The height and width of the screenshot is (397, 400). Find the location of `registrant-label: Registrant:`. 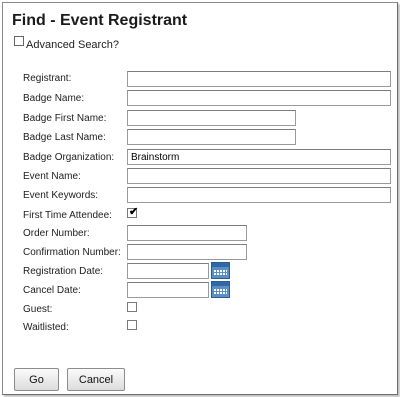

registrant-label: Registrant: is located at coordinates (47, 78).